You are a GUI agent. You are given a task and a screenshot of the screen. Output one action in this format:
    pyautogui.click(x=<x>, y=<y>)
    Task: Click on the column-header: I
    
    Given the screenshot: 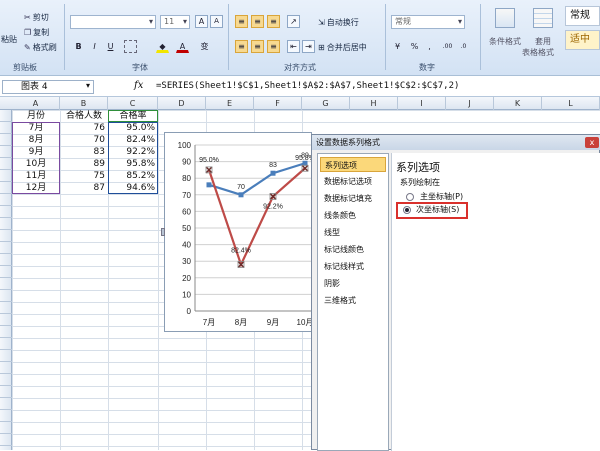 What is the action you would take?
    pyautogui.click(x=422, y=103)
    